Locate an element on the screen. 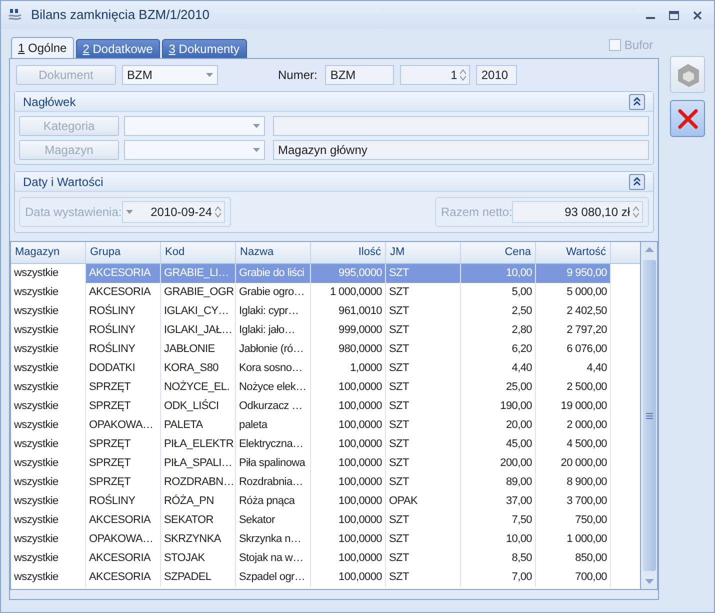  table-cell: 2,50 is located at coordinates (498, 311).